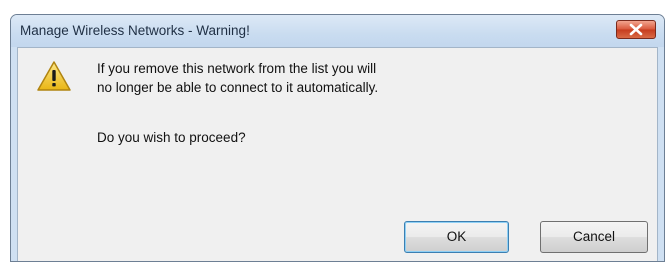 Image resolution: width=667 pixels, height=264 pixels. What do you see at coordinates (171, 137) in the screenshot?
I see `confirm-question: Do you wish to proceed?` at bounding box center [171, 137].